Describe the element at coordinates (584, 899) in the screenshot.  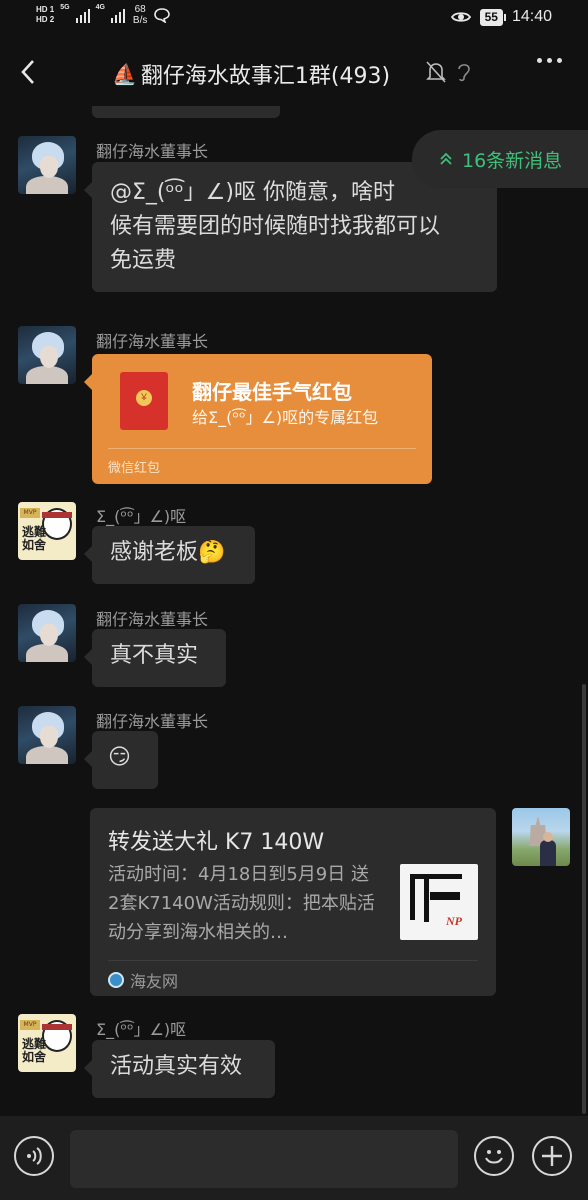
I see `scrollbar` at that location.